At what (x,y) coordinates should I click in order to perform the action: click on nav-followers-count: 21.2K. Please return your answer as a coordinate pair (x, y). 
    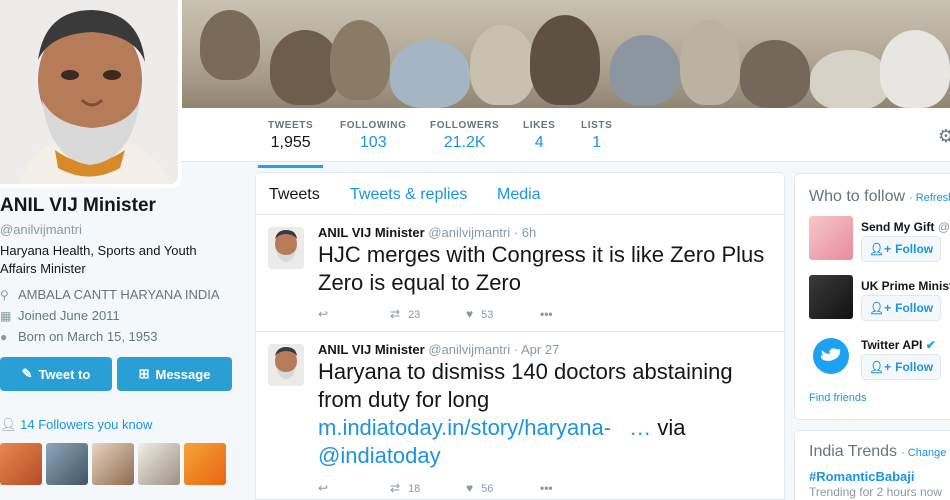
    Looking at the image, I should click on (464, 142).